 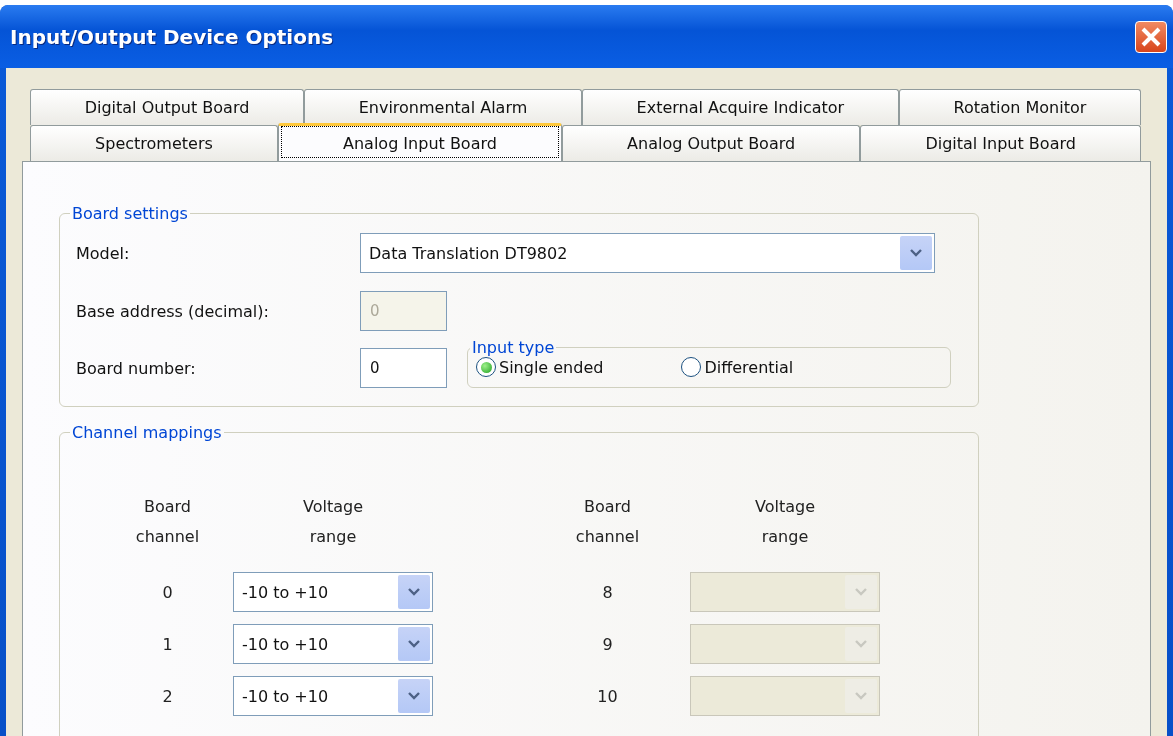 I want to click on board-number-label: Board number:, so click(x=136, y=368).